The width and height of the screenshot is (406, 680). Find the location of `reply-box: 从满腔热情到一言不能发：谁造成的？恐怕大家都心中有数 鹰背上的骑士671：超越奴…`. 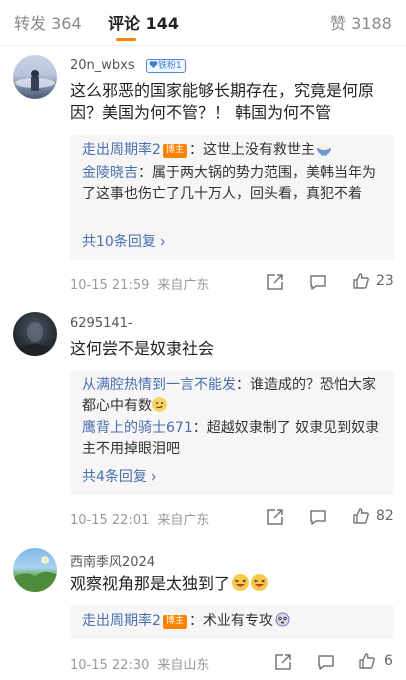

reply-box: 从满腔热情到一言不能发：谁造成的？恐怕大家都心中有数 鹰背上的骑士671：超越奴… is located at coordinates (232, 432).